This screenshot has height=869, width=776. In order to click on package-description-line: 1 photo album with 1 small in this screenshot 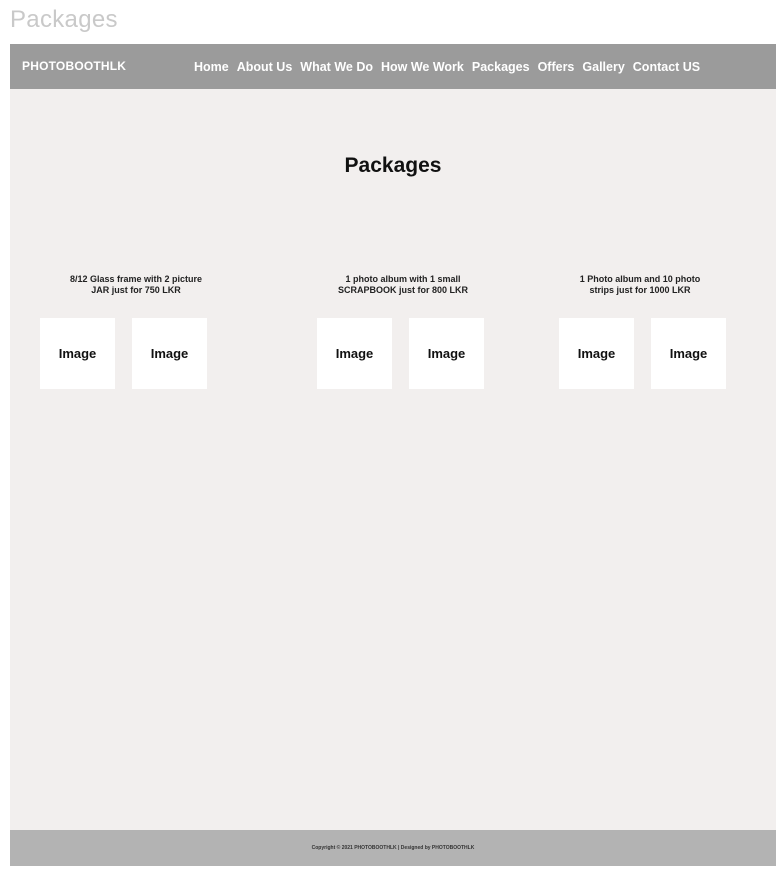, I will do `click(403, 279)`.